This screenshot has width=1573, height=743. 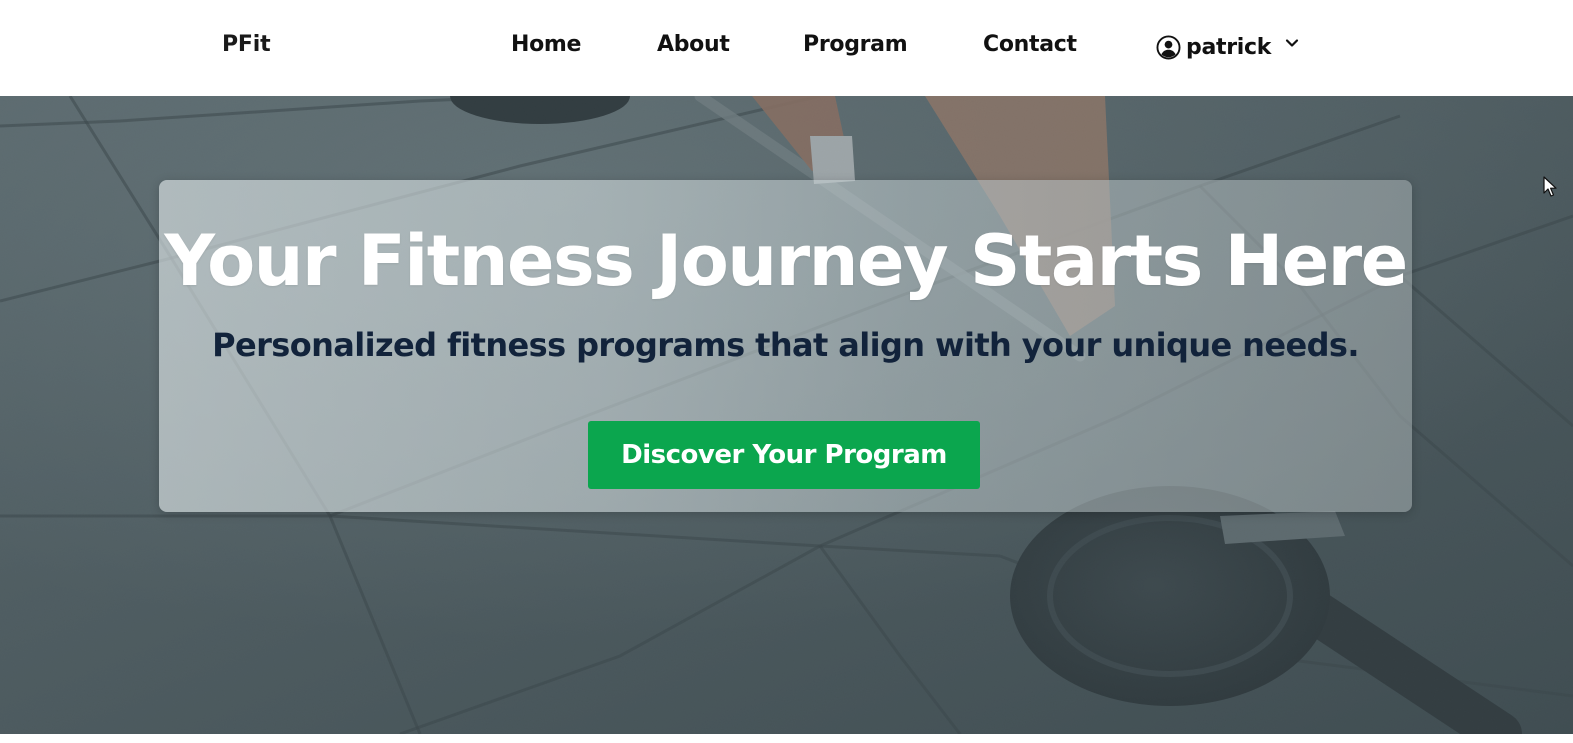 I want to click on nav-link-program: Program, so click(x=855, y=44).